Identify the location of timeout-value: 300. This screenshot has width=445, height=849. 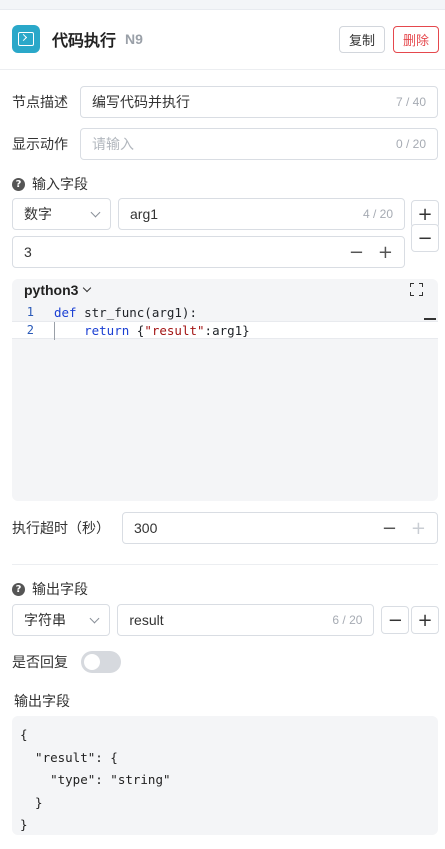
(146, 528).